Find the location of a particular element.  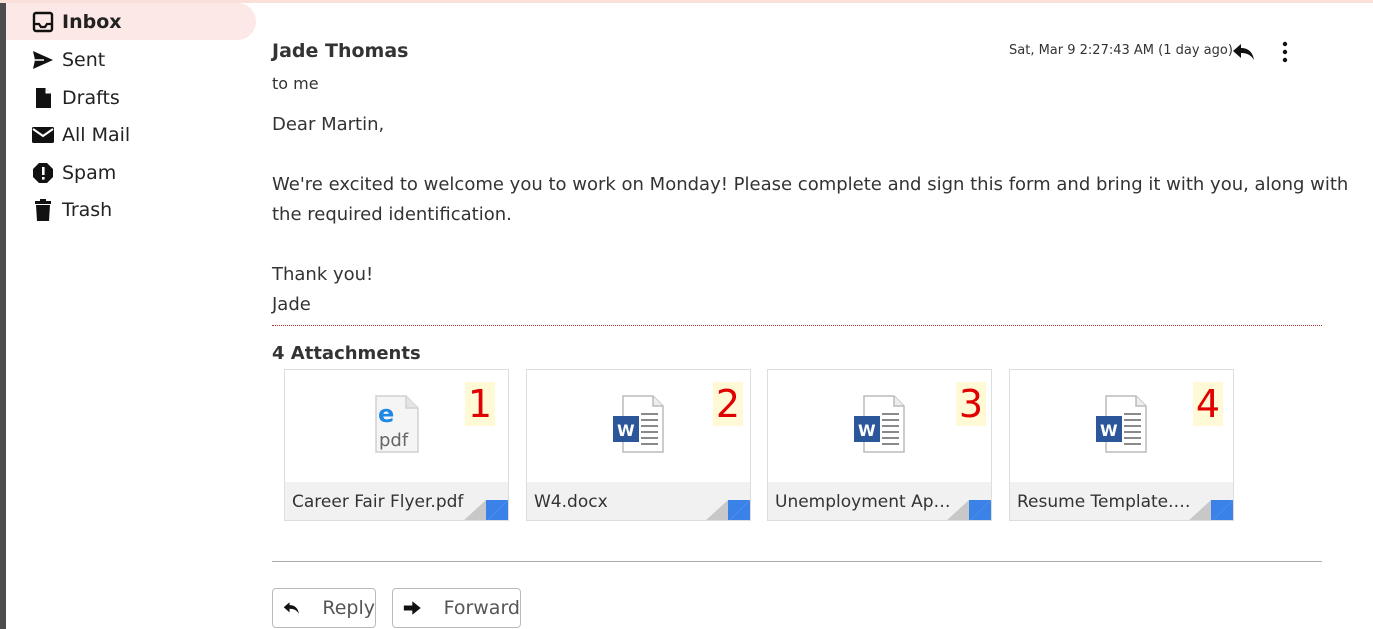

draft-icon is located at coordinates (43, 98).